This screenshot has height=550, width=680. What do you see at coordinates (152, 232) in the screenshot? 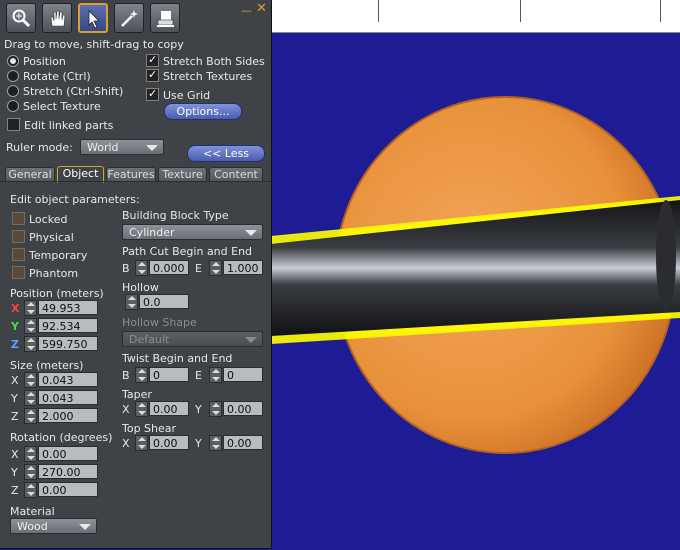
I see `building-block-value: Cylinder` at bounding box center [152, 232].